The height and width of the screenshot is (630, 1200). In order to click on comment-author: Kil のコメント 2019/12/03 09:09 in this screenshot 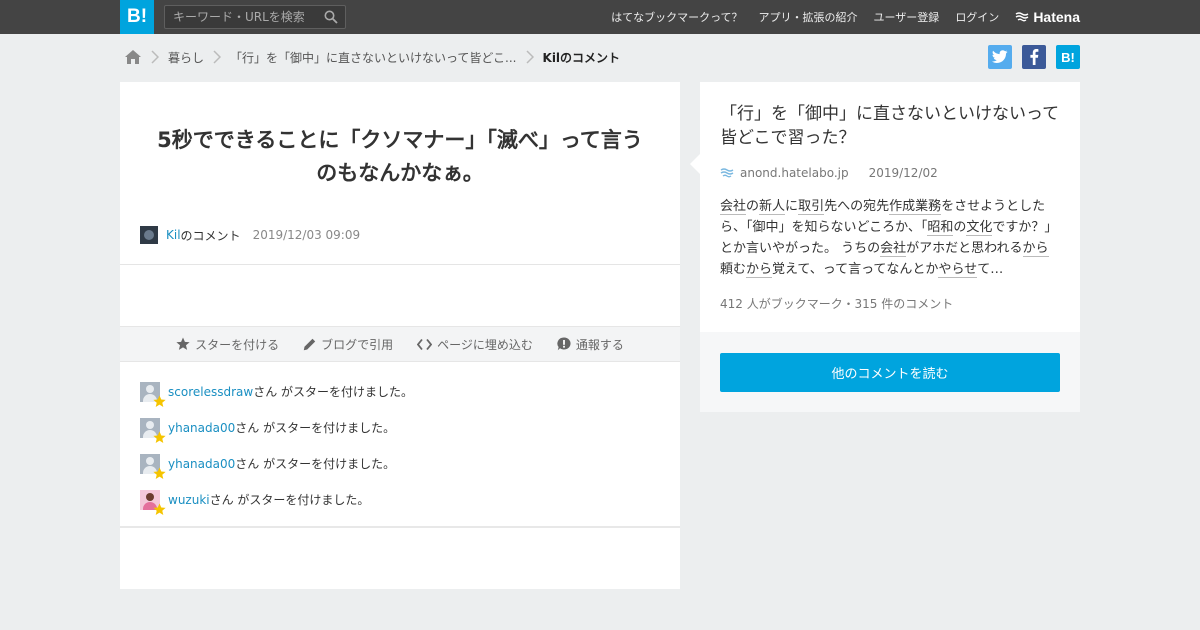, I will do `click(250, 235)`.